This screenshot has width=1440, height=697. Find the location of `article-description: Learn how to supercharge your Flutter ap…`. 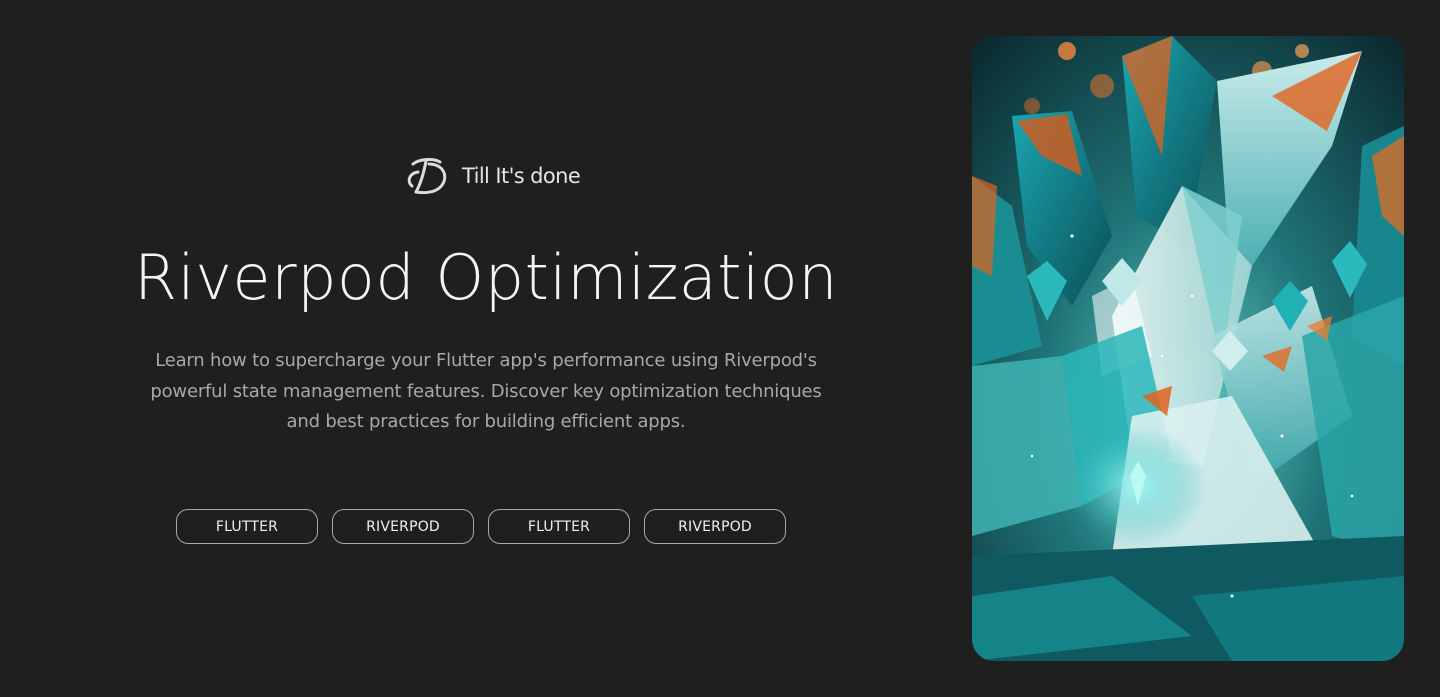

article-description: Learn how to supercharge your Flutter ap… is located at coordinates (486, 391).